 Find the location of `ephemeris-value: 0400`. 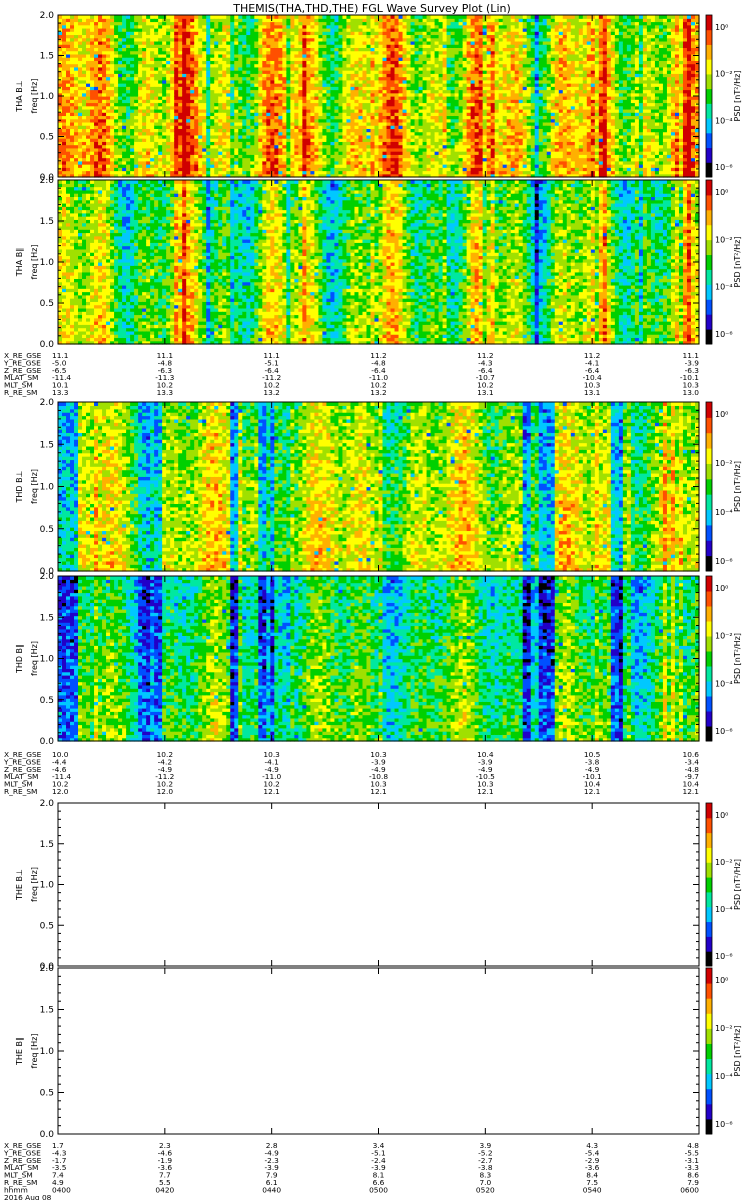

ephemeris-value: 0400 is located at coordinates (61, 1189).